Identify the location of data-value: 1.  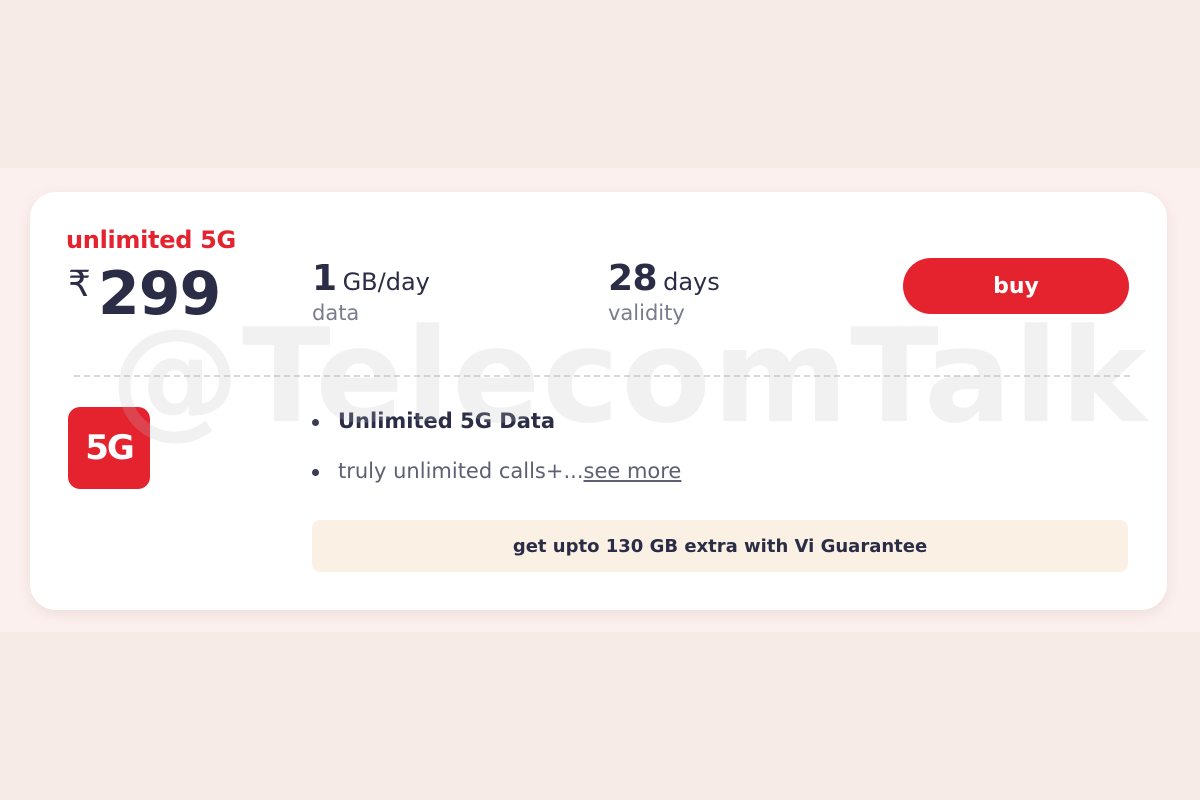
(324, 278).